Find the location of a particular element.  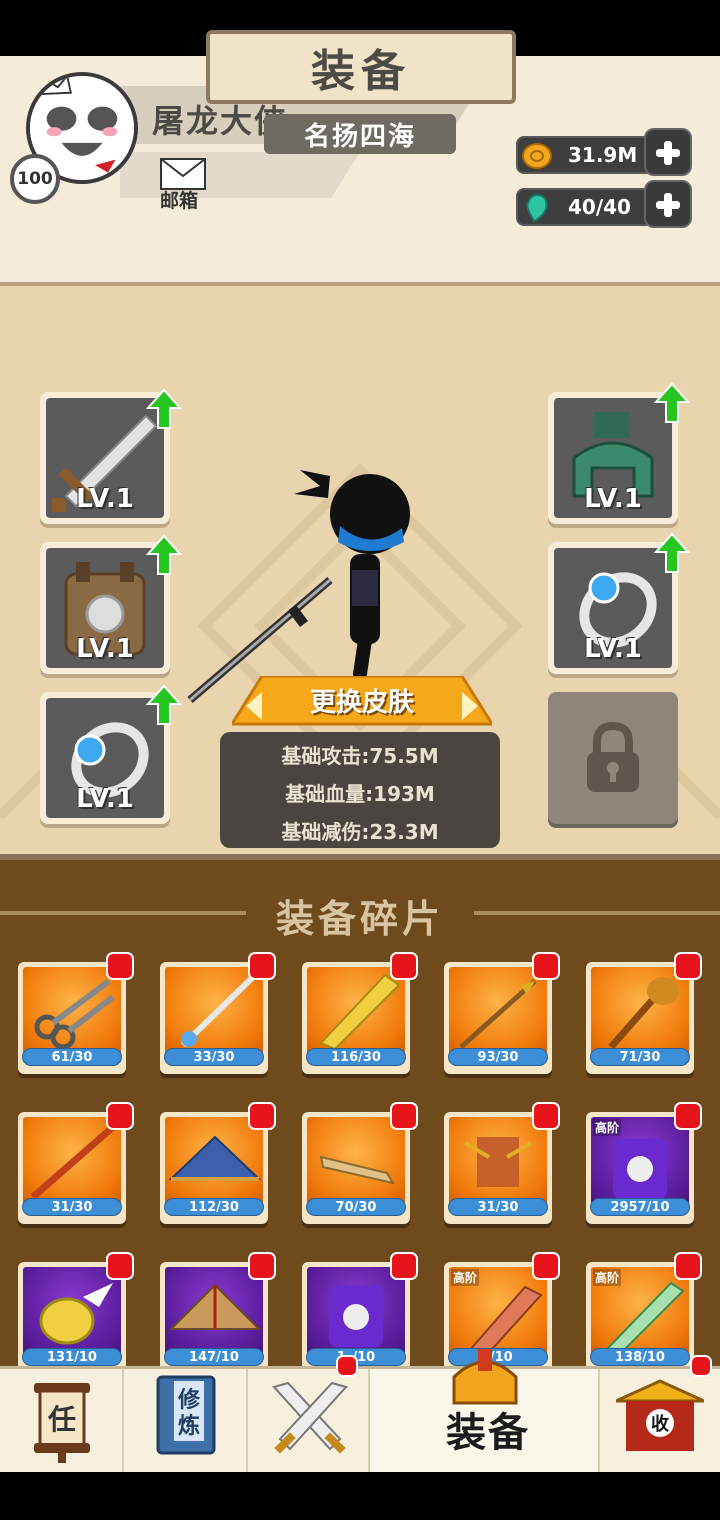

equipment-title: 装备 is located at coordinates (361, 71).